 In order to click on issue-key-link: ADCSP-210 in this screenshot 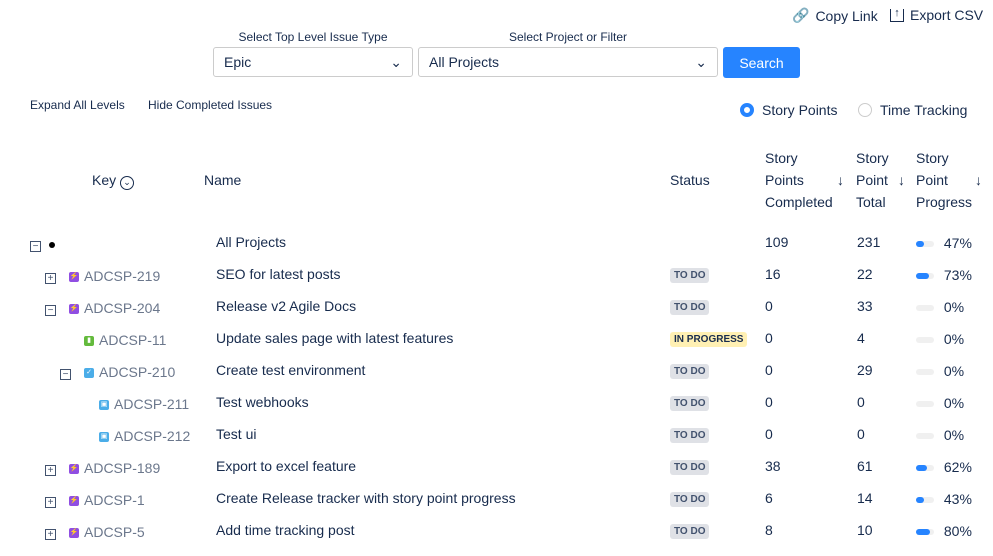, I will do `click(137, 372)`.